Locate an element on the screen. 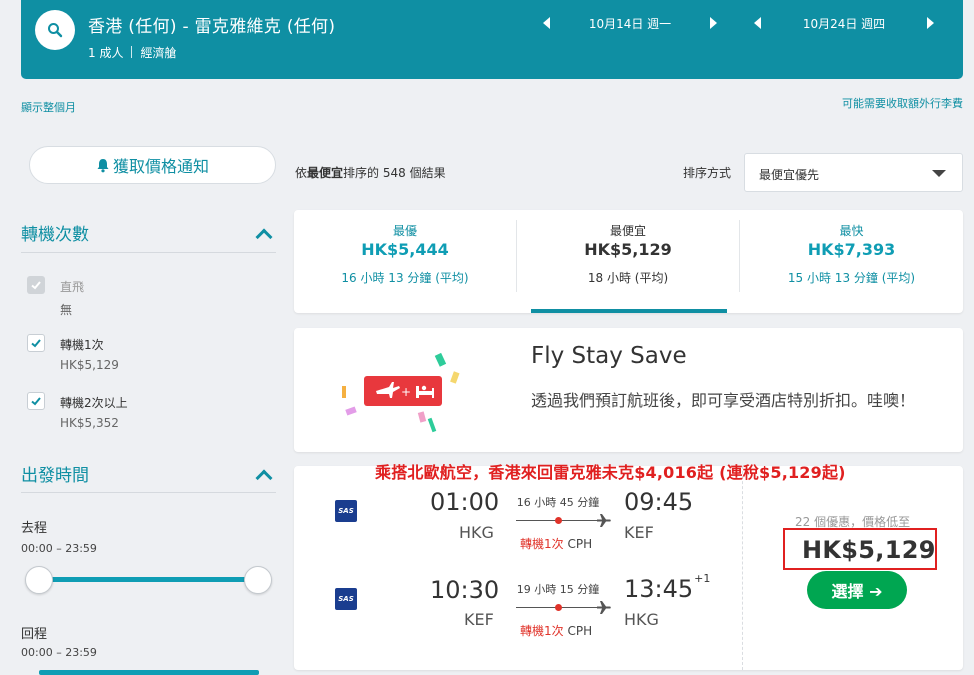 The width and height of the screenshot is (974, 675). price-alert-button: 獲取價格通知 is located at coordinates (152, 165).